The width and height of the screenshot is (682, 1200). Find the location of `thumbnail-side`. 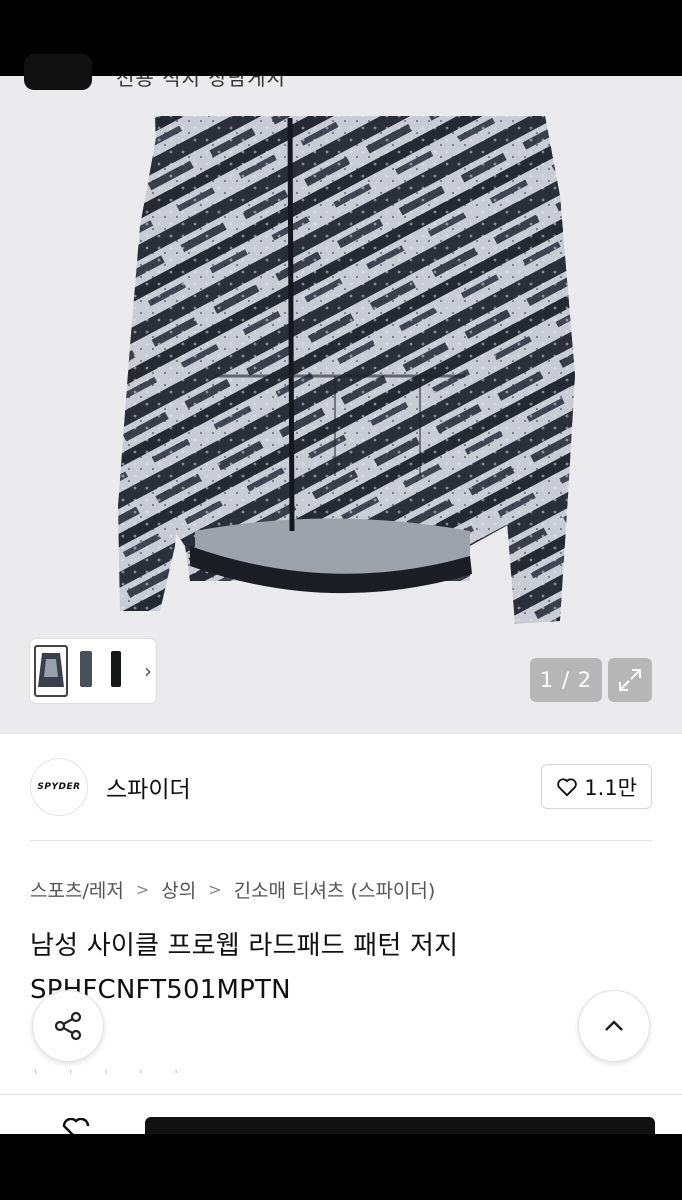

thumbnail-side is located at coordinates (85, 671).